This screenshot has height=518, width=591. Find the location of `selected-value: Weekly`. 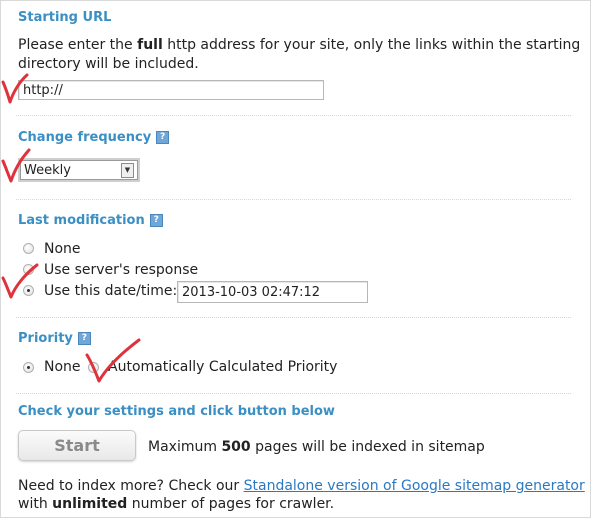

selected-value: Weekly is located at coordinates (47, 170).